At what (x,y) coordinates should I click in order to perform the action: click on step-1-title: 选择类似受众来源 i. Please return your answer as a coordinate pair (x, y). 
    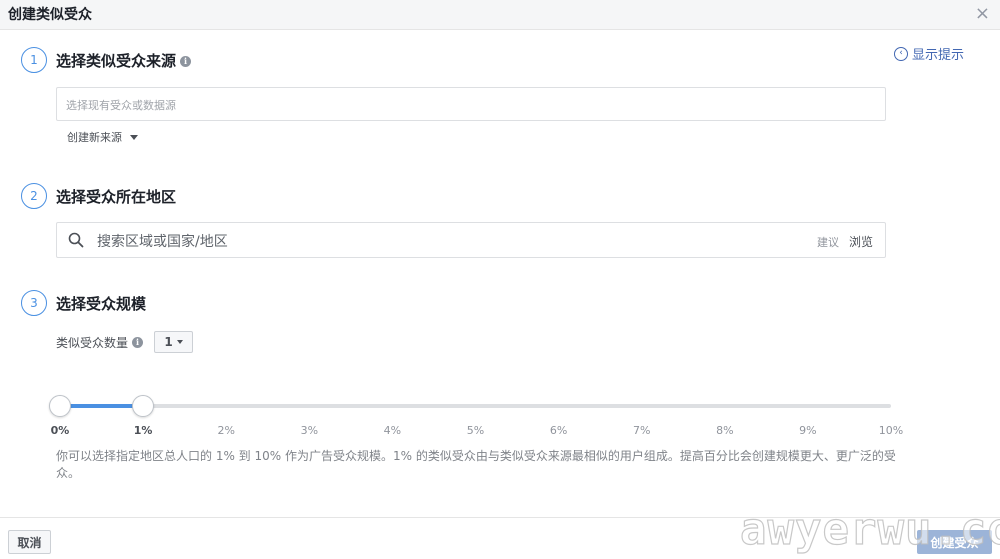
    Looking at the image, I should click on (124, 60).